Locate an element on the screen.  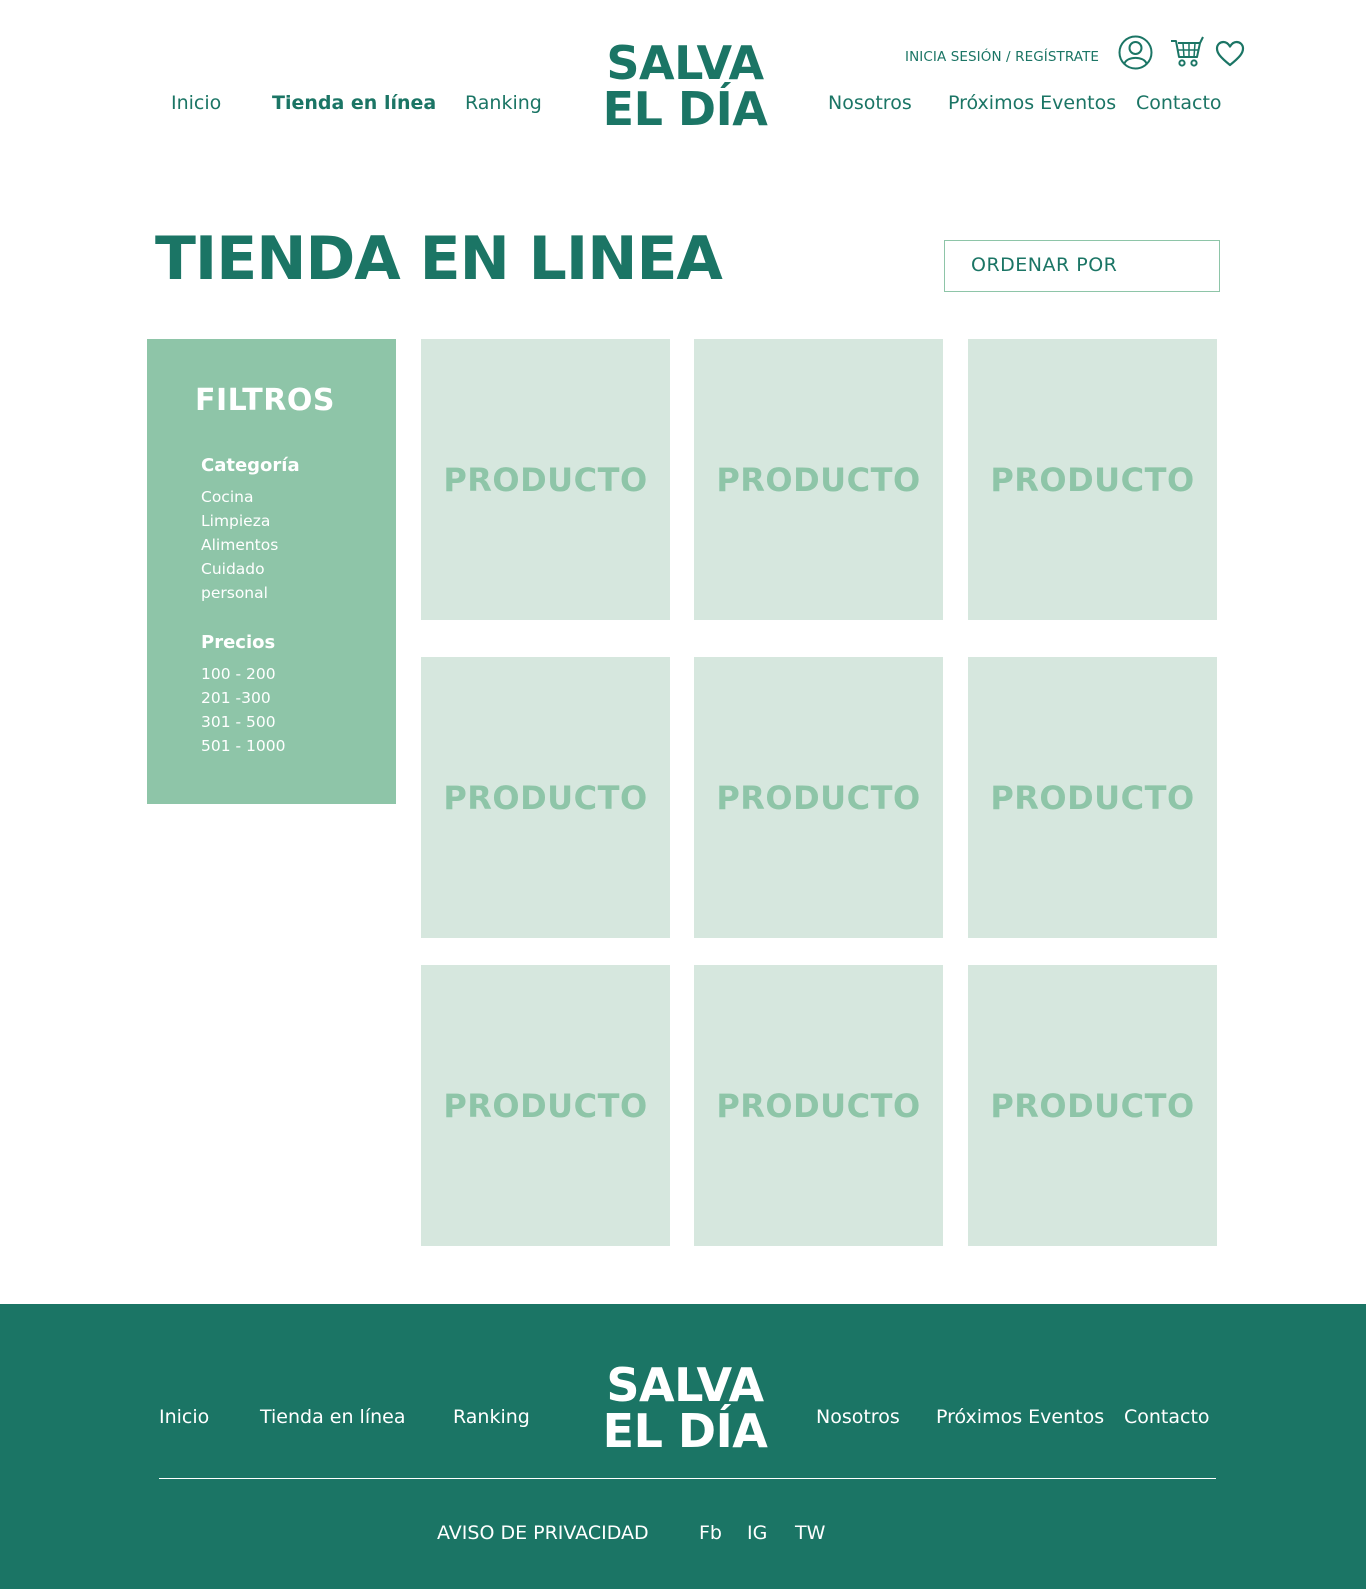
filter-price-100-200: 100 - 200 is located at coordinates (243, 674).